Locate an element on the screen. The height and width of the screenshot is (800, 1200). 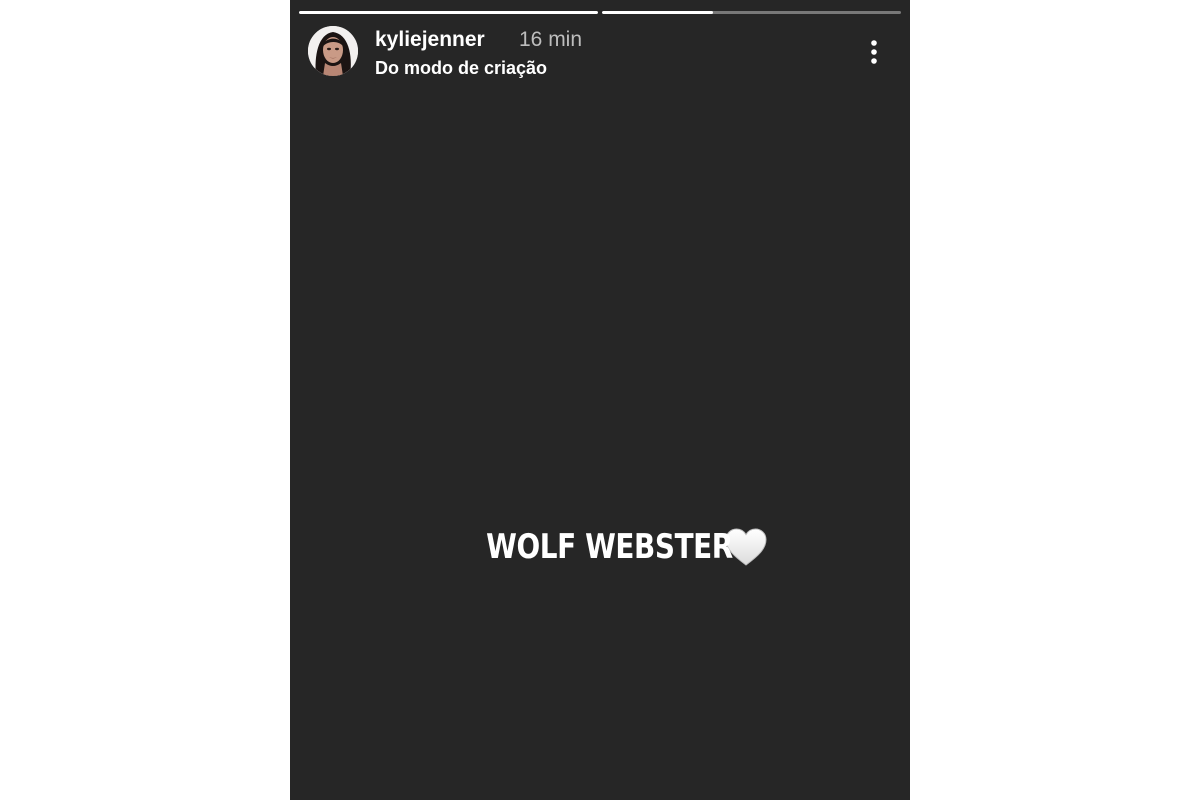
story-caption: WOLF WEBSTER is located at coordinates (600, 547).